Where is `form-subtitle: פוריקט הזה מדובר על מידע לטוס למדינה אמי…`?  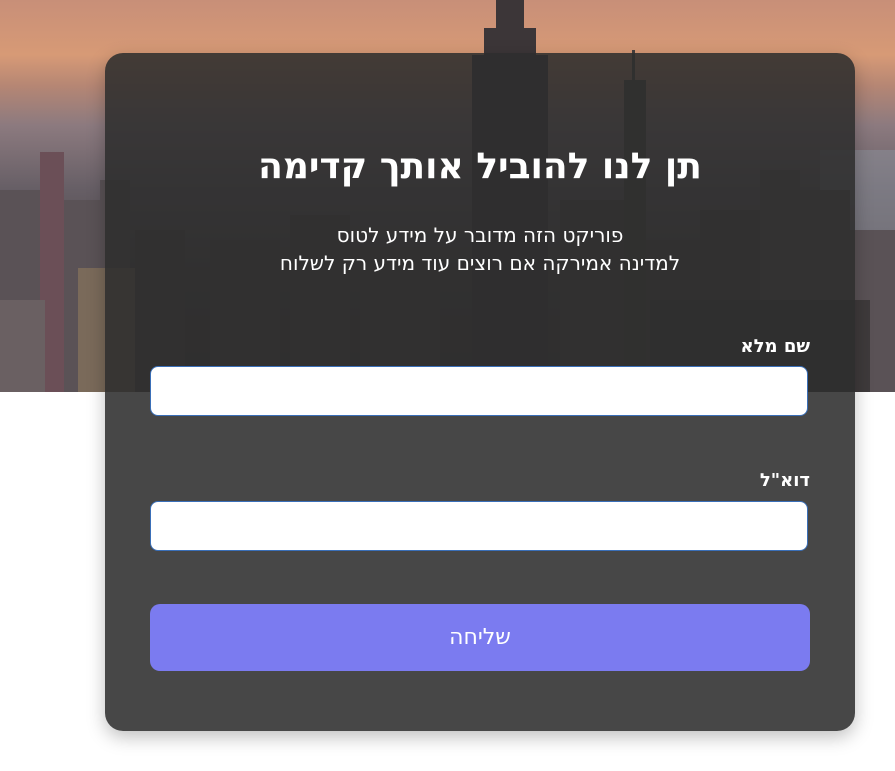
form-subtitle: פוריקט הזה מדובר על מידע לטוס למדינה אמי… is located at coordinates (480, 249).